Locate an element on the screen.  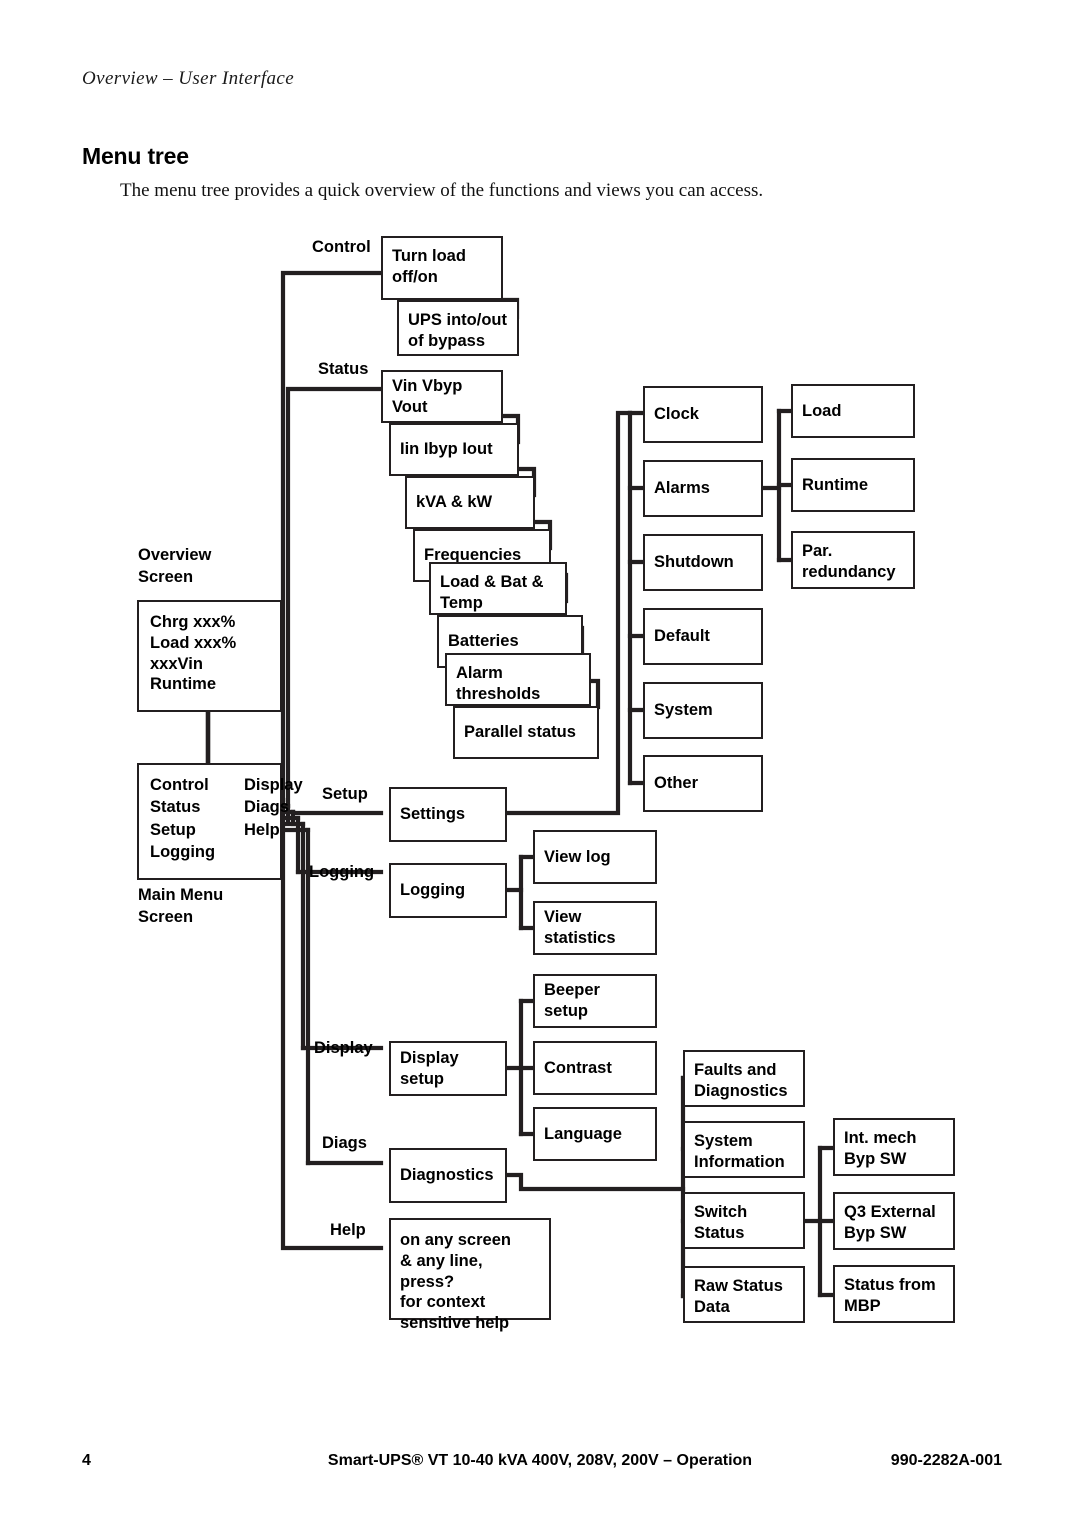
overview-line-vin: xxxVin is located at coordinates (176, 663).